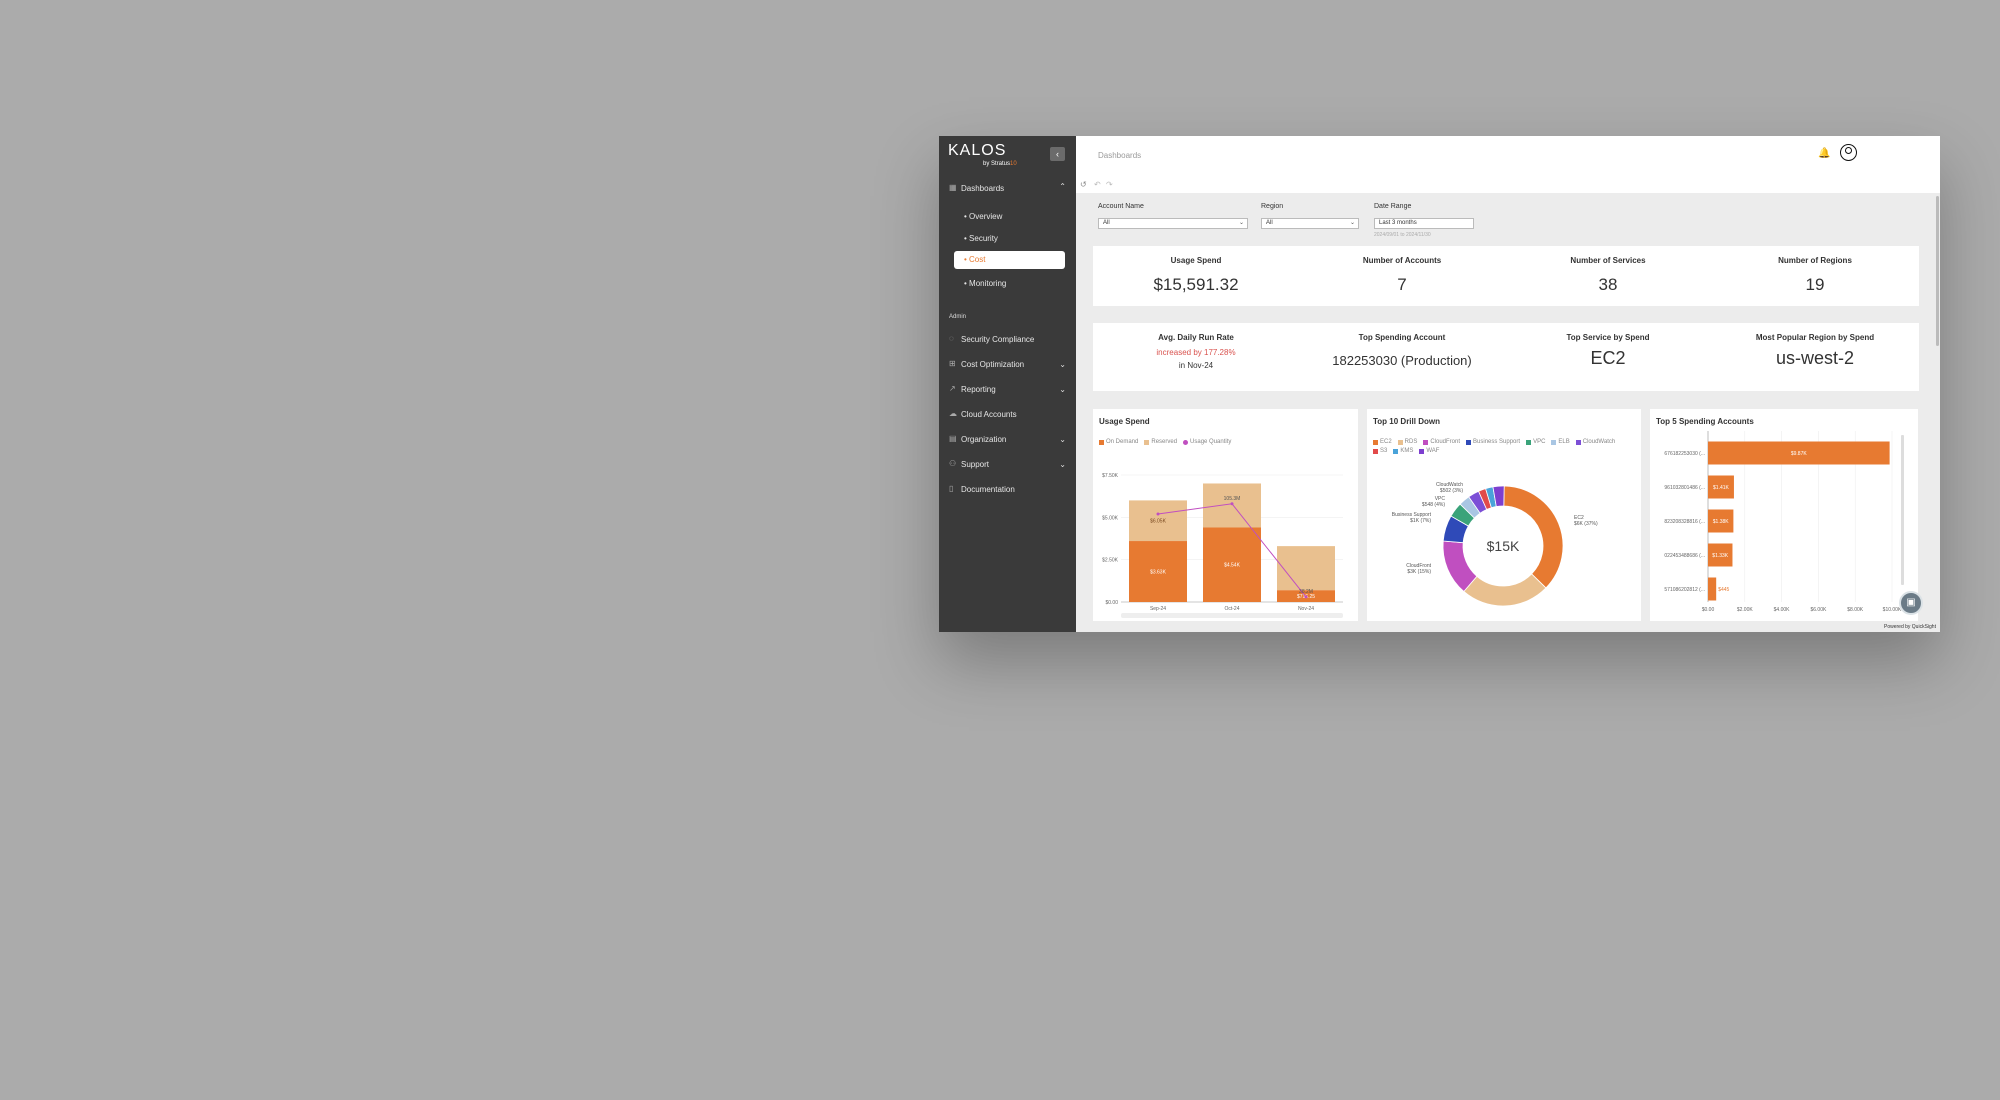 This screenshot has width=2000, height=1100. Describe the element at coordinates (1815, 275) in the screenshot. I see `kpi-number-of-regions: Number of Regions 19` at that location.